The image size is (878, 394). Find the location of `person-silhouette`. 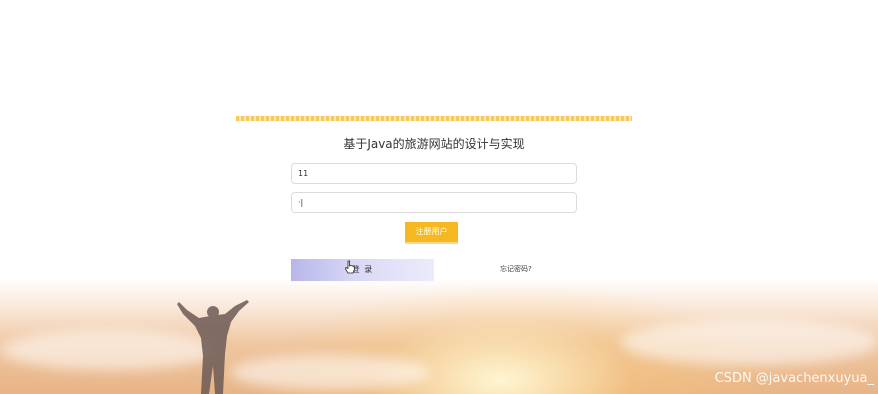

person-silhouette is located at coordinates (213, 347).